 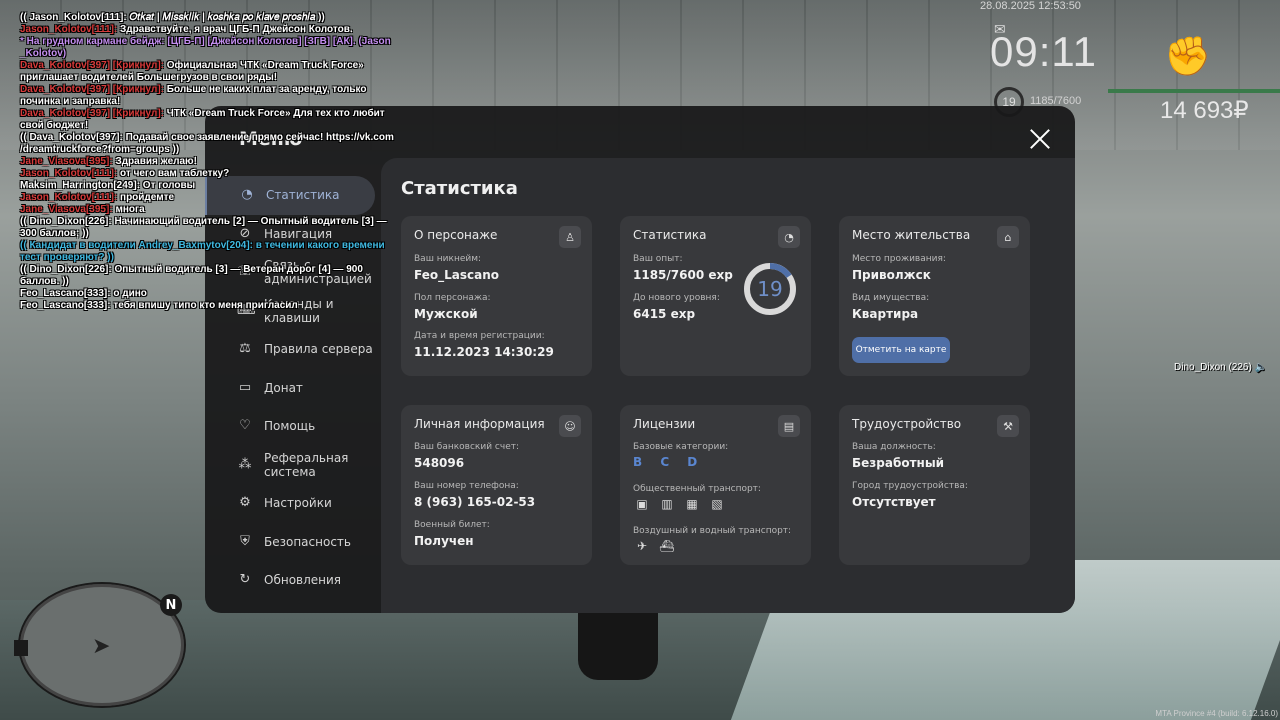 I want to click on base-categories-label: Базовые категории:, so click(x=681, y=447).